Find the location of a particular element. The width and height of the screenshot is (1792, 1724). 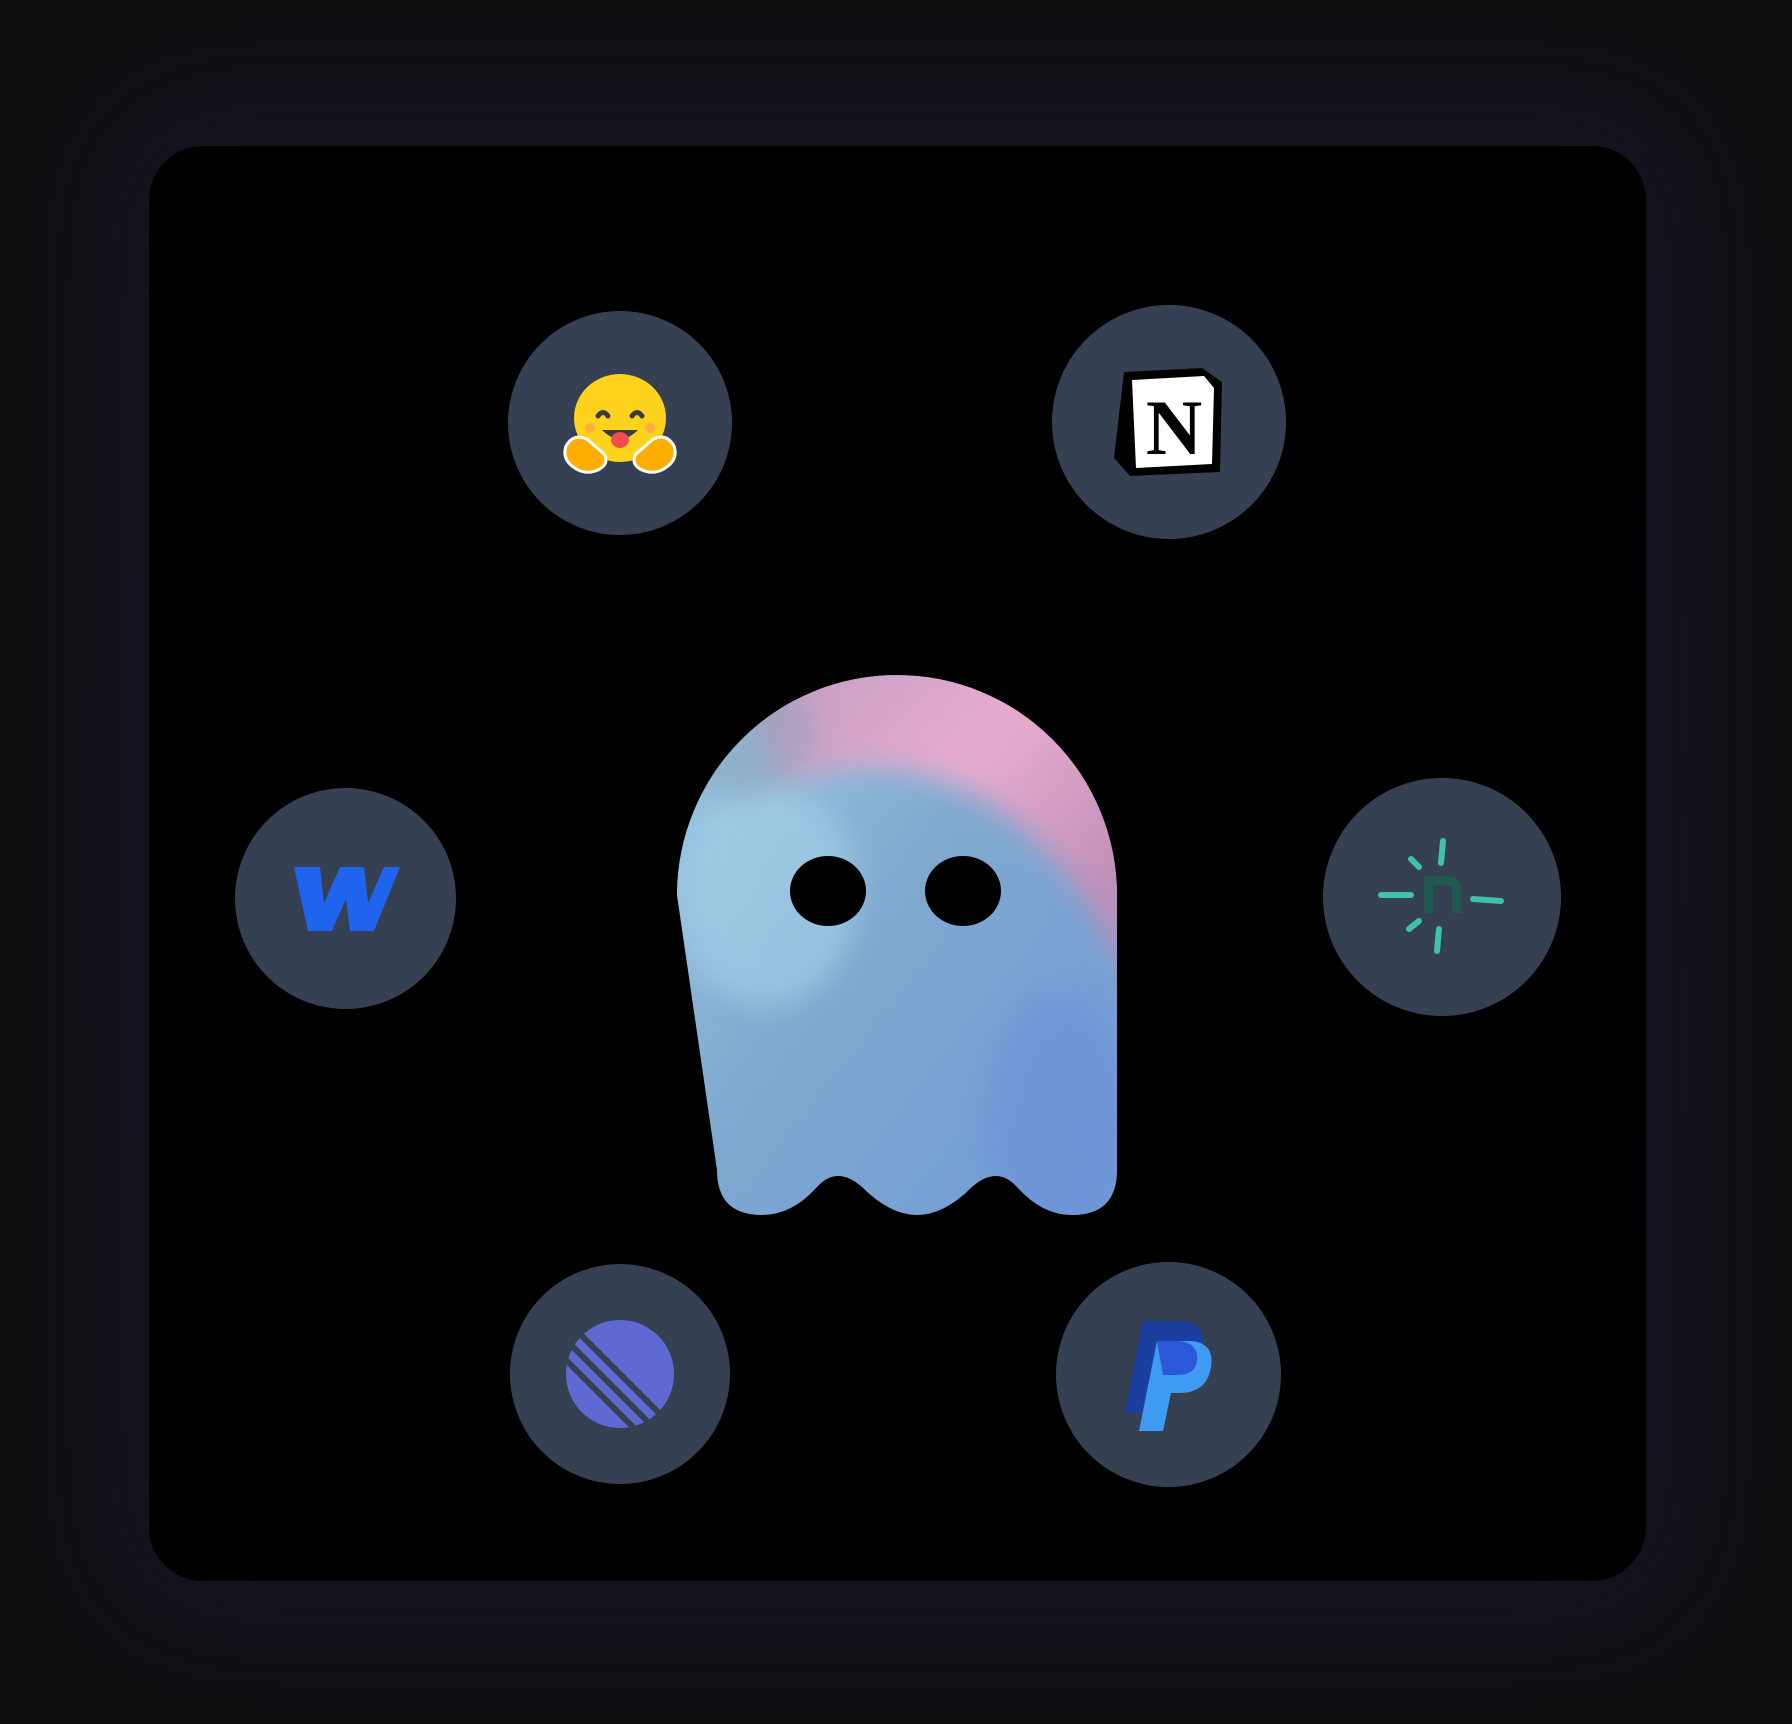

ghost-icon is located at coordinates (897, 945).